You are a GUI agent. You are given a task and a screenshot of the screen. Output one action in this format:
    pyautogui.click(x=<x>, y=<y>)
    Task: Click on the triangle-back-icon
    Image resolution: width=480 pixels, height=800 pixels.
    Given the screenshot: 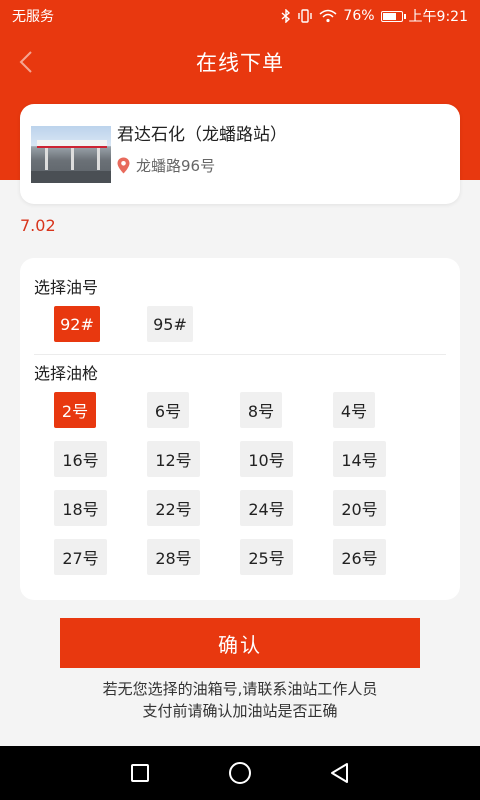 What is the action you would take?
    pyautogui.click(x=339, y=773)
    